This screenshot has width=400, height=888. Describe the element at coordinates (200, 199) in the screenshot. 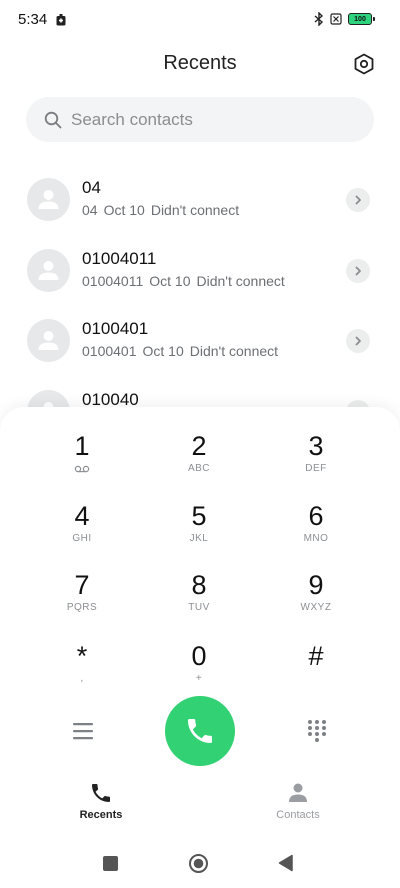

I see `call-log-row: 04 04 Oct 10 Didn't connect` at that location.